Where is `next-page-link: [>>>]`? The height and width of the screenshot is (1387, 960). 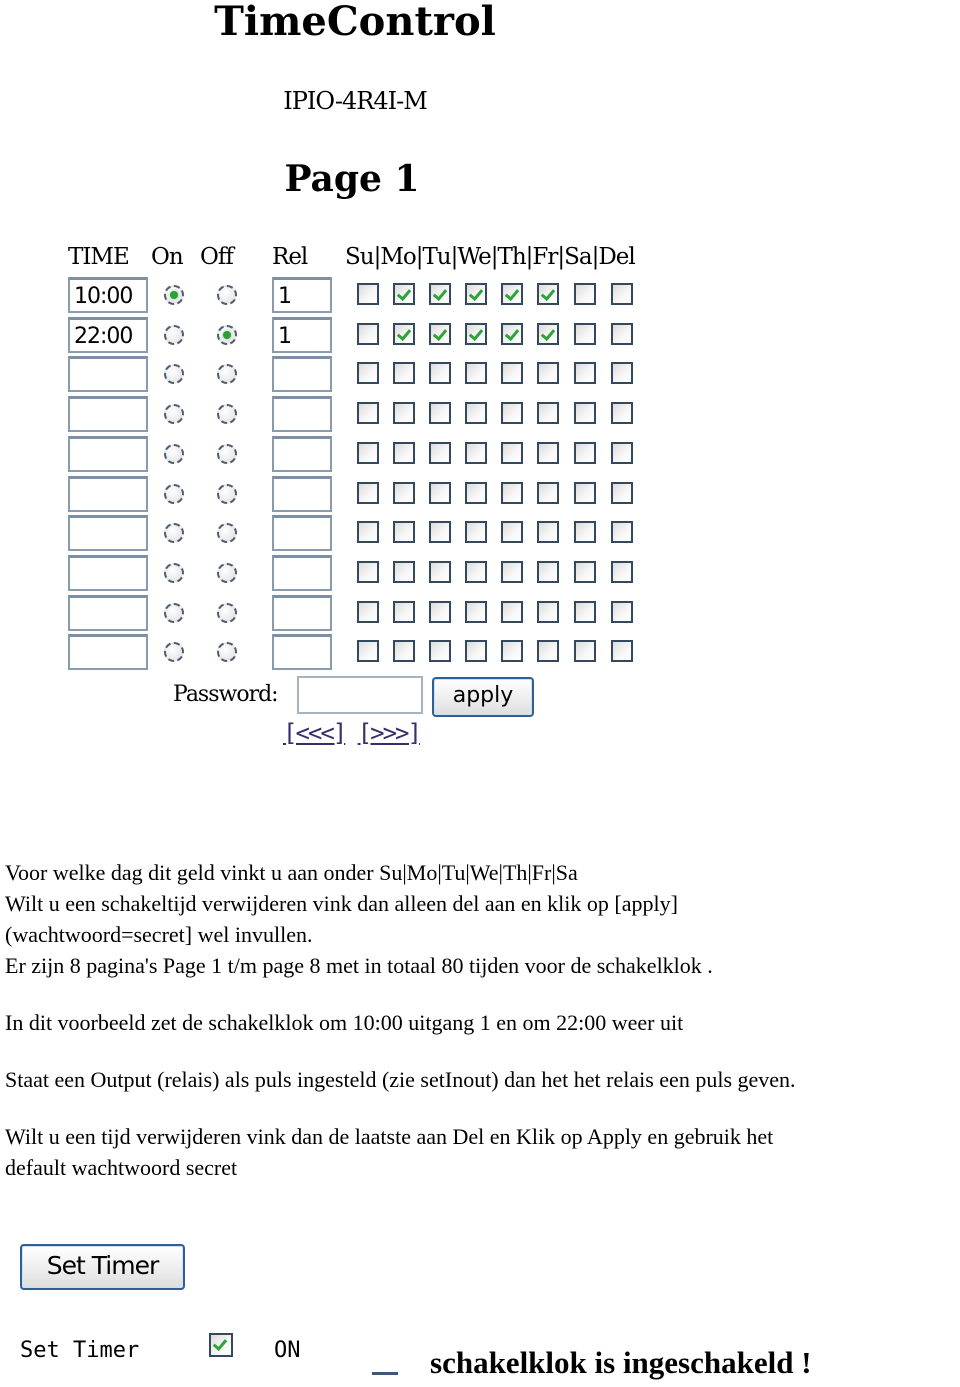 next-page-link: [>>>] is located at coordinates (390, 733).